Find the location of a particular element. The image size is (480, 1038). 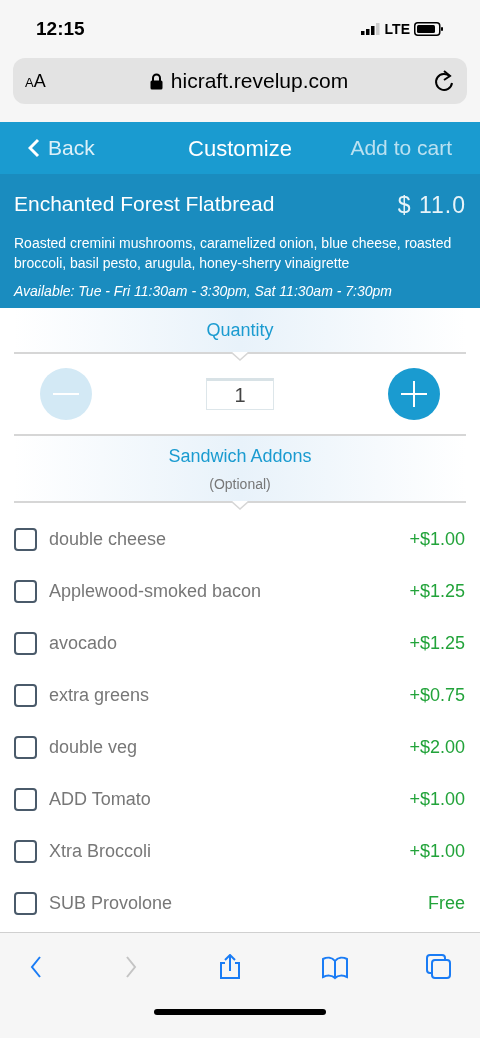

share-icon is located at coordinates (230, 967).